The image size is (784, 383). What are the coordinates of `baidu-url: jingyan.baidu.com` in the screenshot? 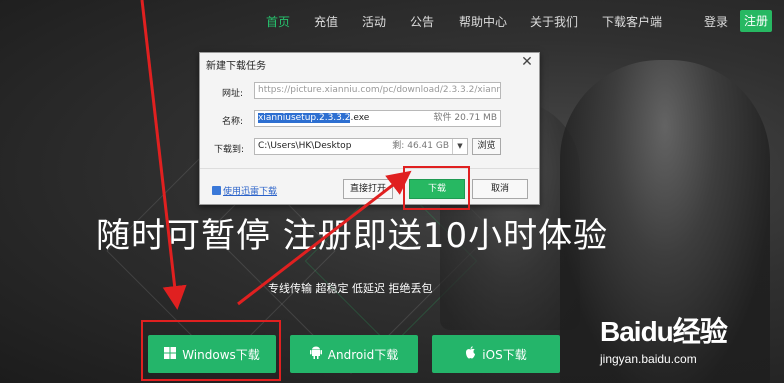 It's located at (648, 359).